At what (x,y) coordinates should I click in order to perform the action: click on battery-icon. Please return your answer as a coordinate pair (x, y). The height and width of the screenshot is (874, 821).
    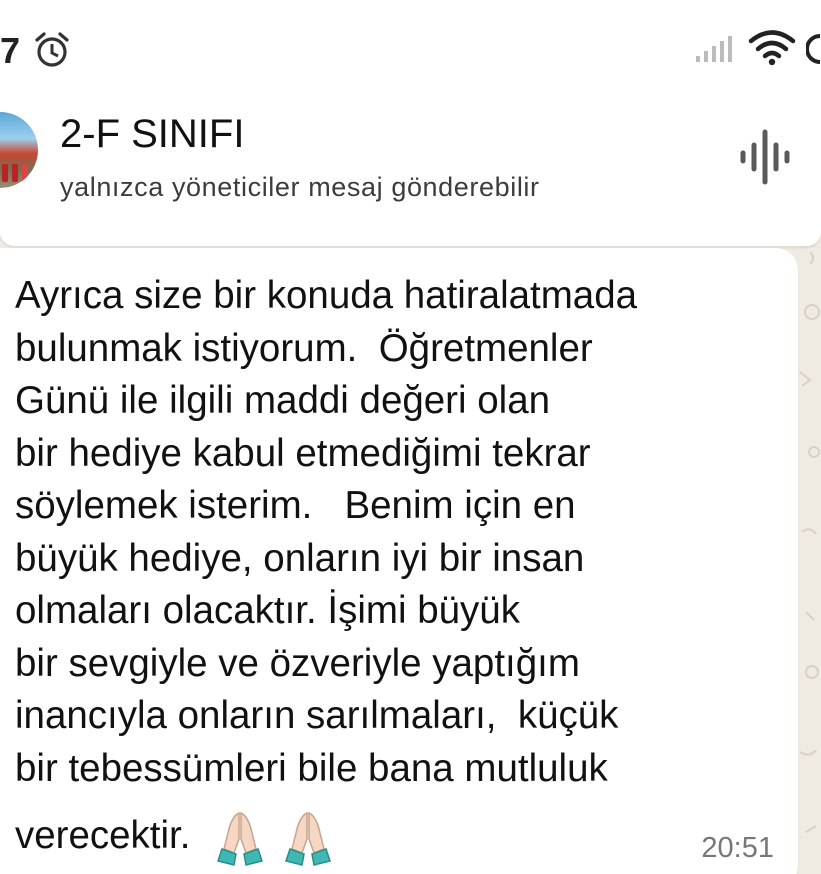
    Looking at the image, I should click on (813, 49).